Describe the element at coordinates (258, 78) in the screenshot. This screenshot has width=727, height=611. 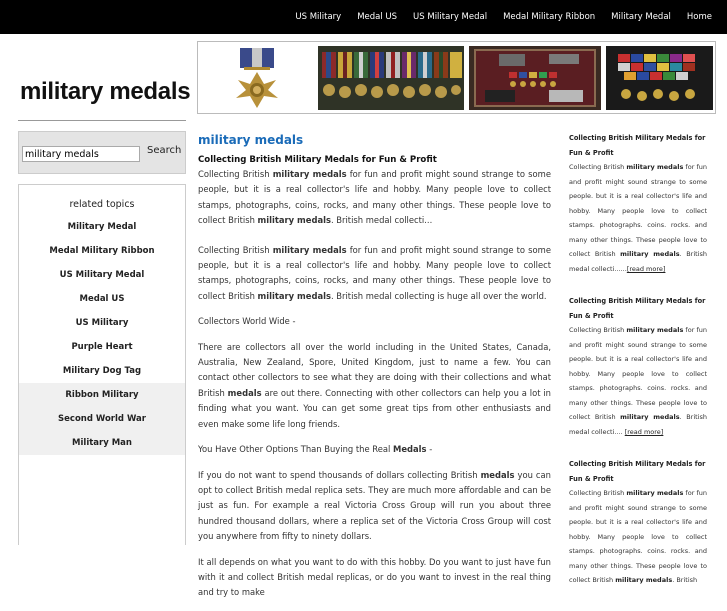
I see `medal-cross-image` at that location.